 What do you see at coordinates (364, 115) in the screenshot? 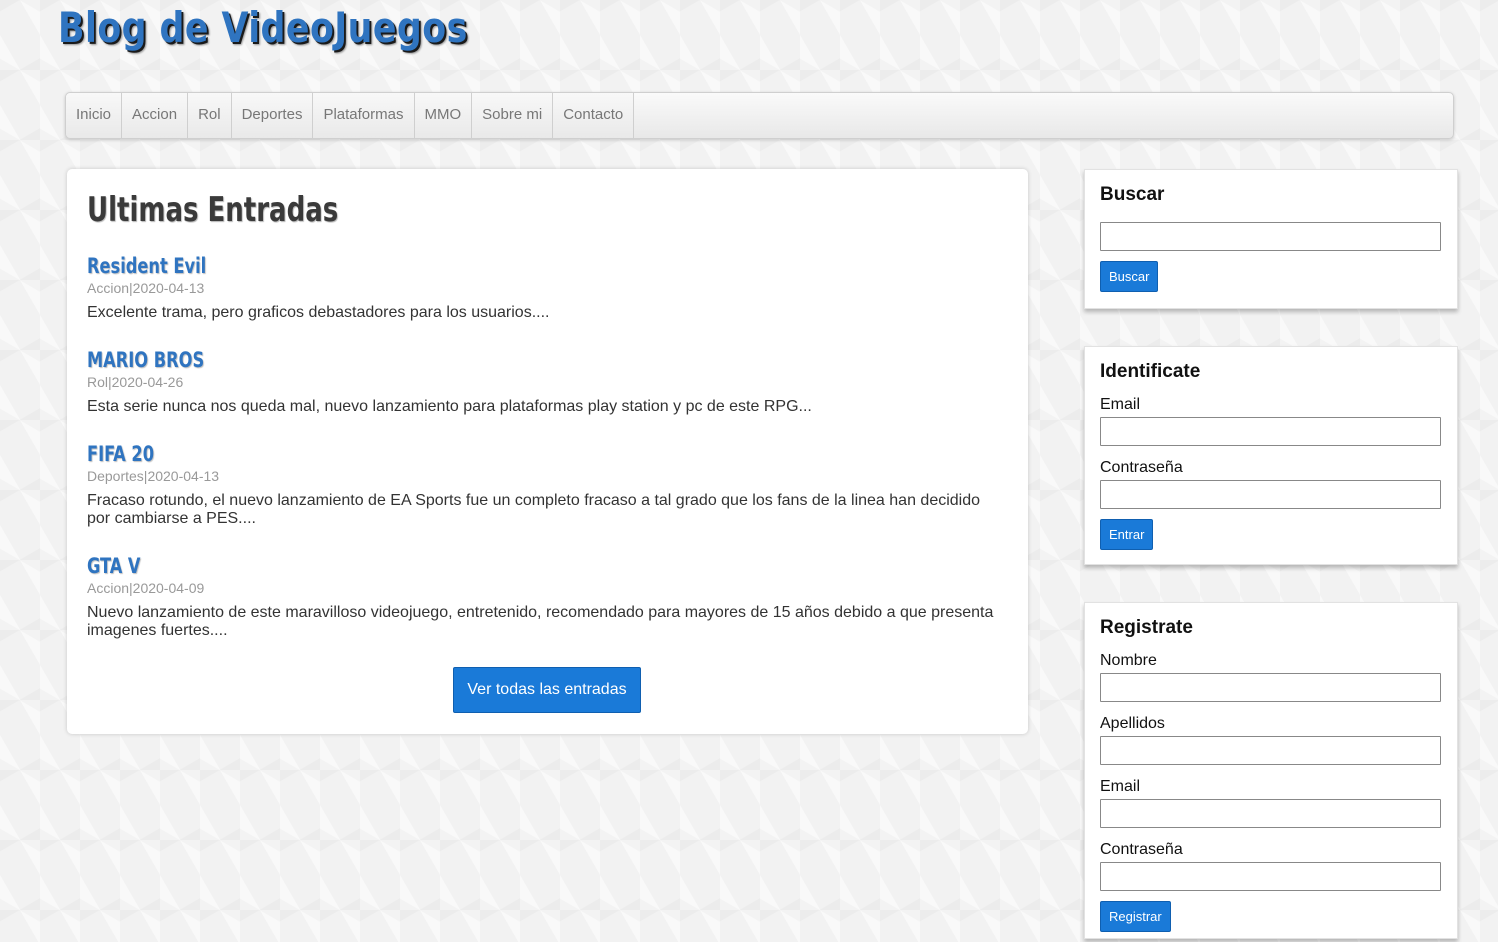
I see `nav-item-plataformas: Plataformas` at bounding box center [364, 115].